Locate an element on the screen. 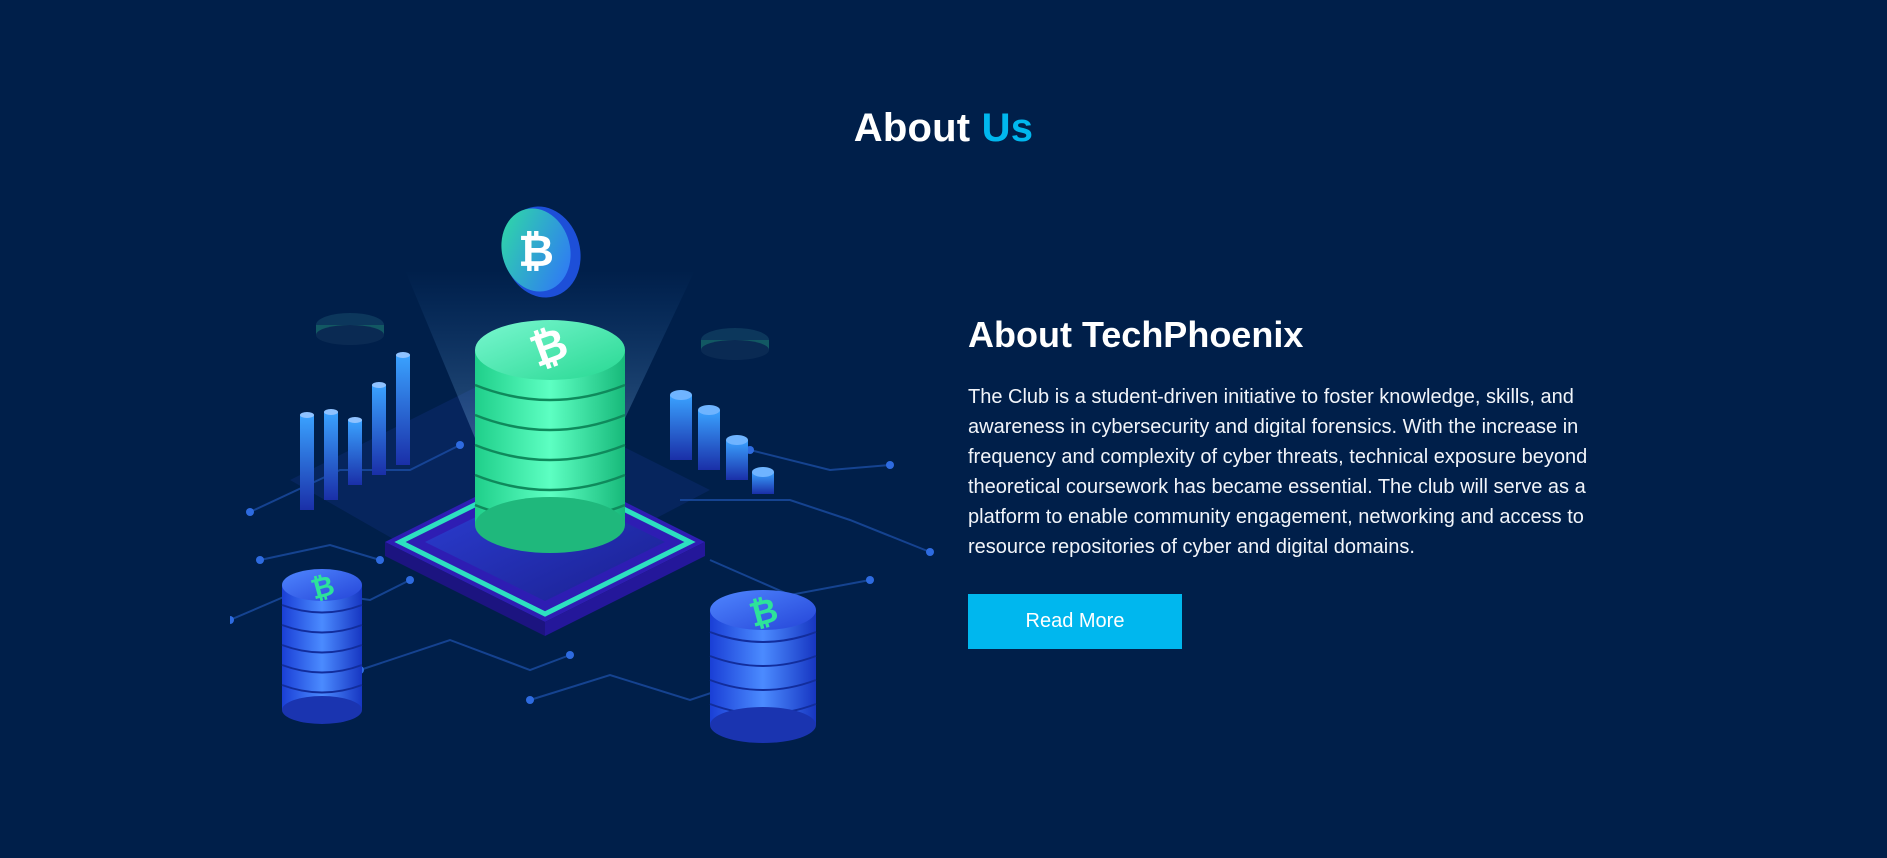 The width and height of the screenshot is (1887, 858). bitcoin-coin-stack-main: ₿ is located at coordinates (550, 435).